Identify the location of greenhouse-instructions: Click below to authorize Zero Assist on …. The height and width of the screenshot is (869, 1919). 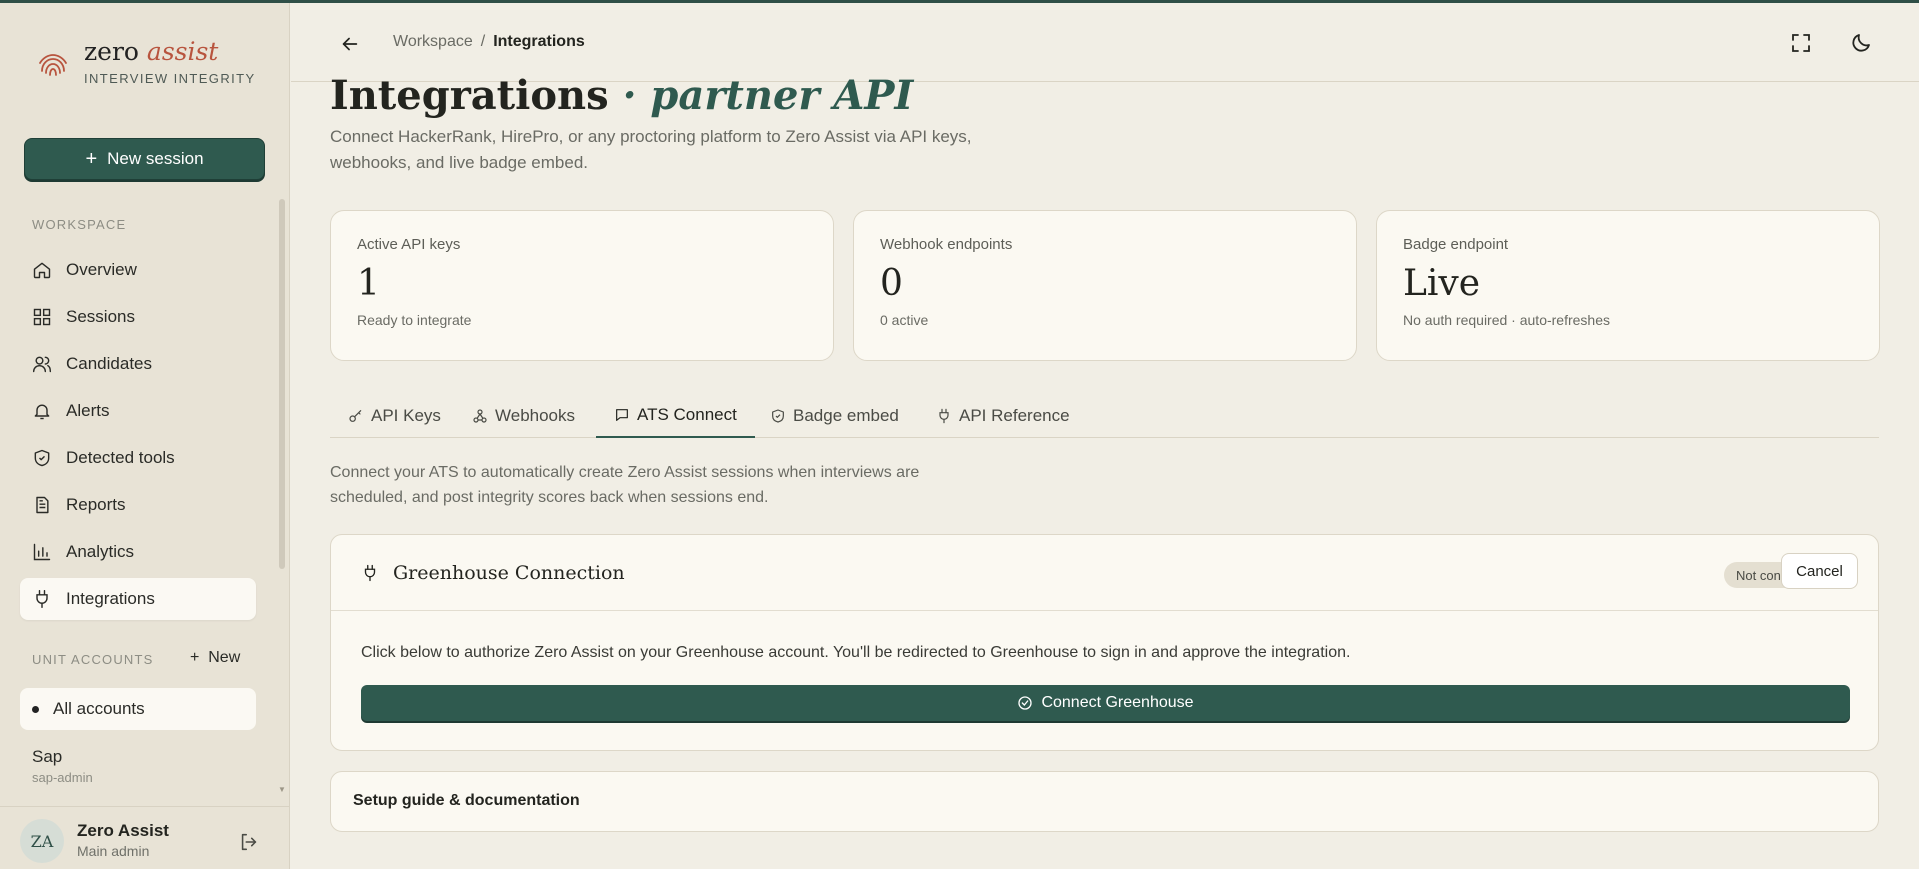
(856, 652).